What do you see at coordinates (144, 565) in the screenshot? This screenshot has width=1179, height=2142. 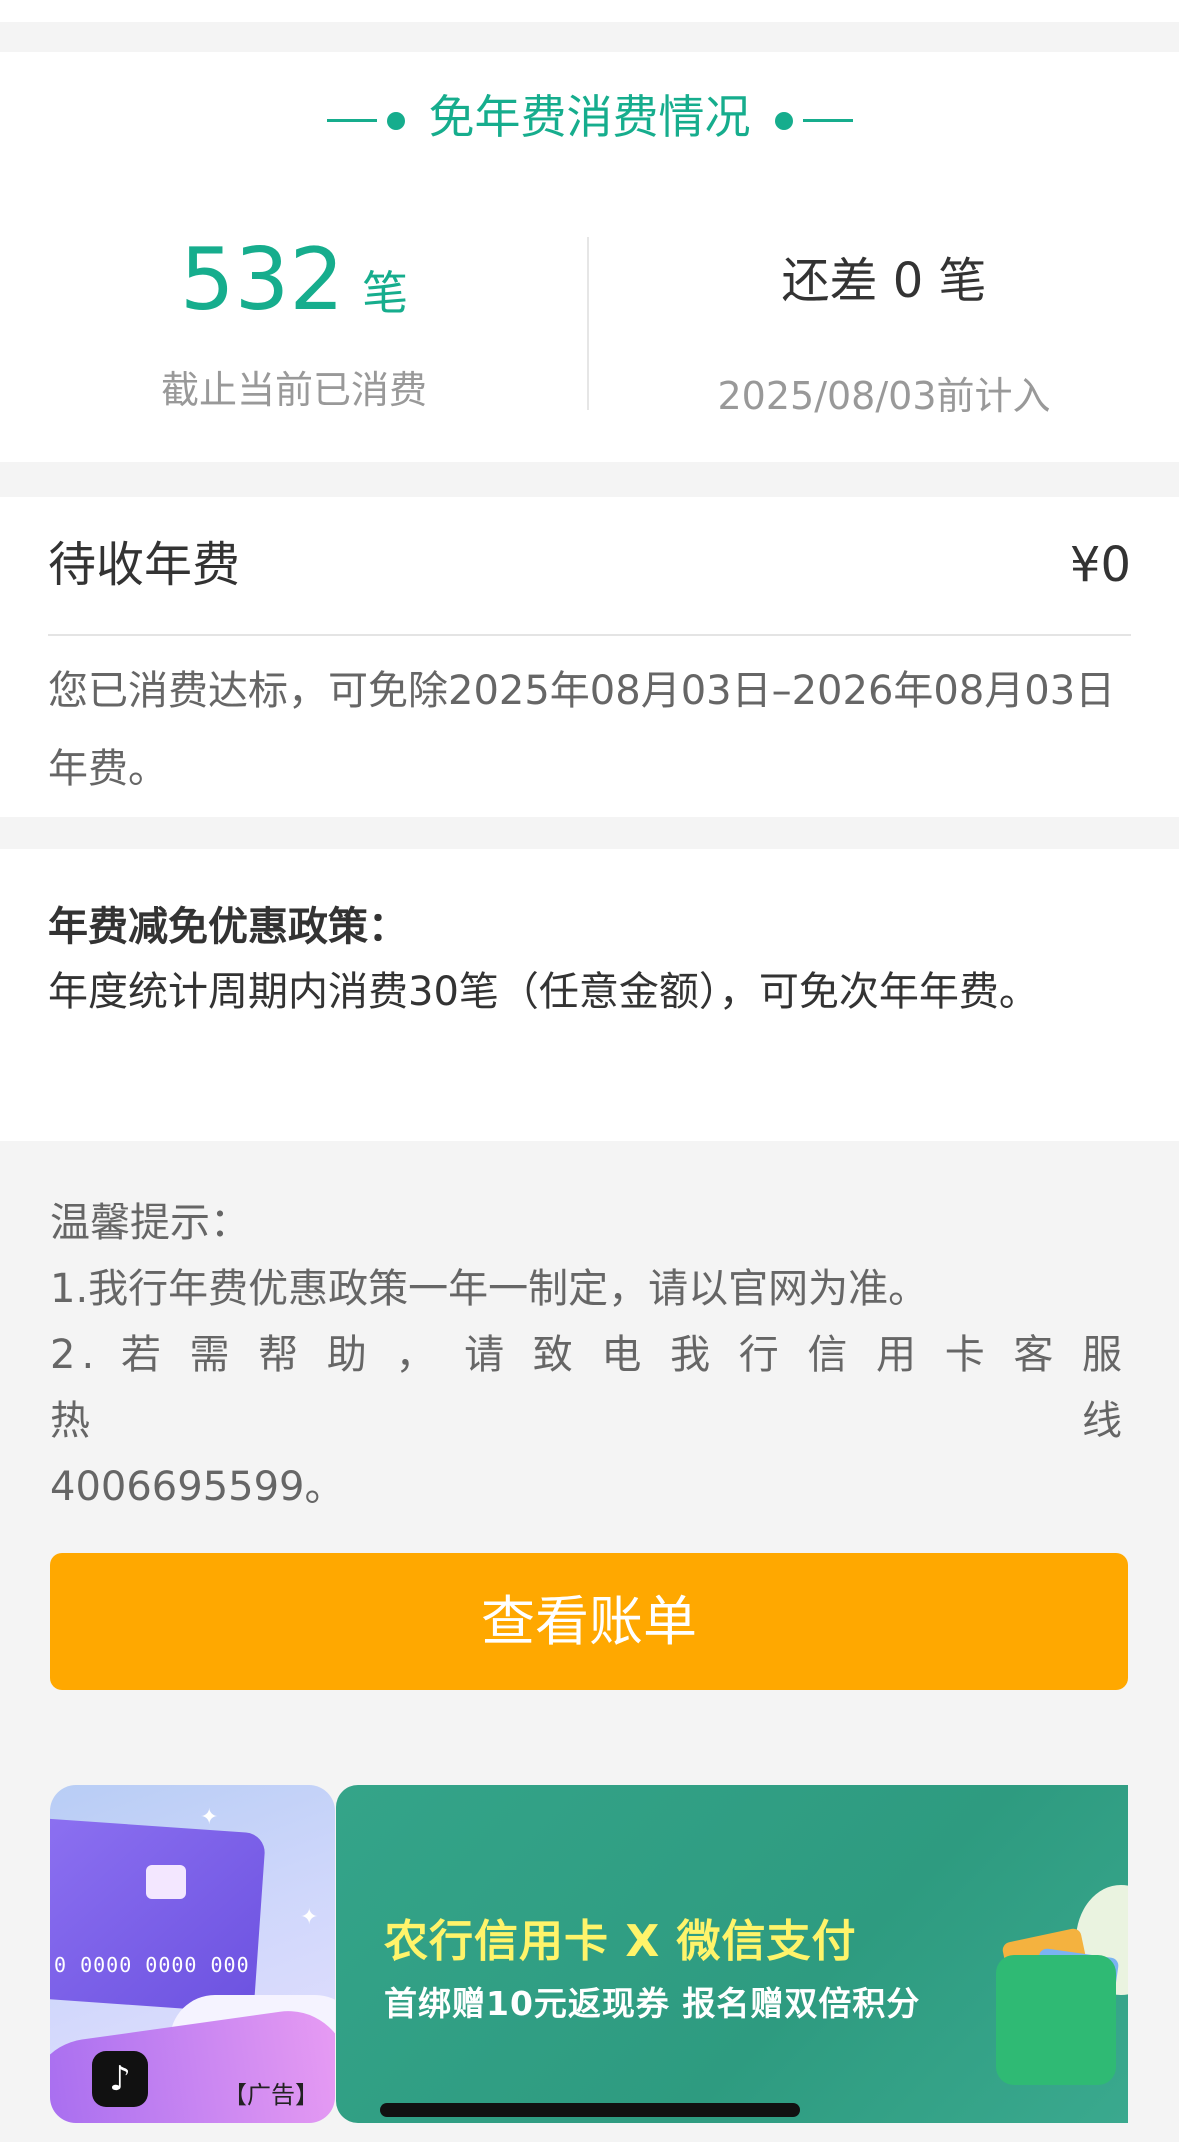 I see `annual-fee-label: 待收年费` at bounding box center [144, 565].